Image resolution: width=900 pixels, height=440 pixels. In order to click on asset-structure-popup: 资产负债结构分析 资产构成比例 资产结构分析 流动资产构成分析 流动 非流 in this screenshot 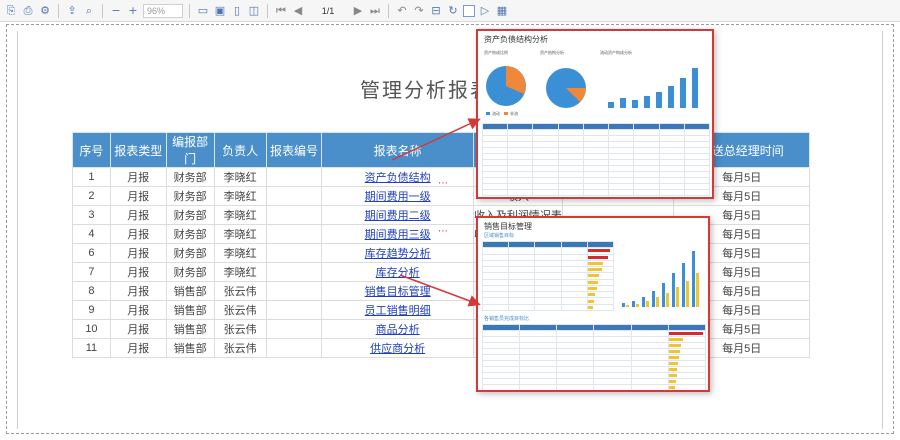, I will do `click(595, 114)`.